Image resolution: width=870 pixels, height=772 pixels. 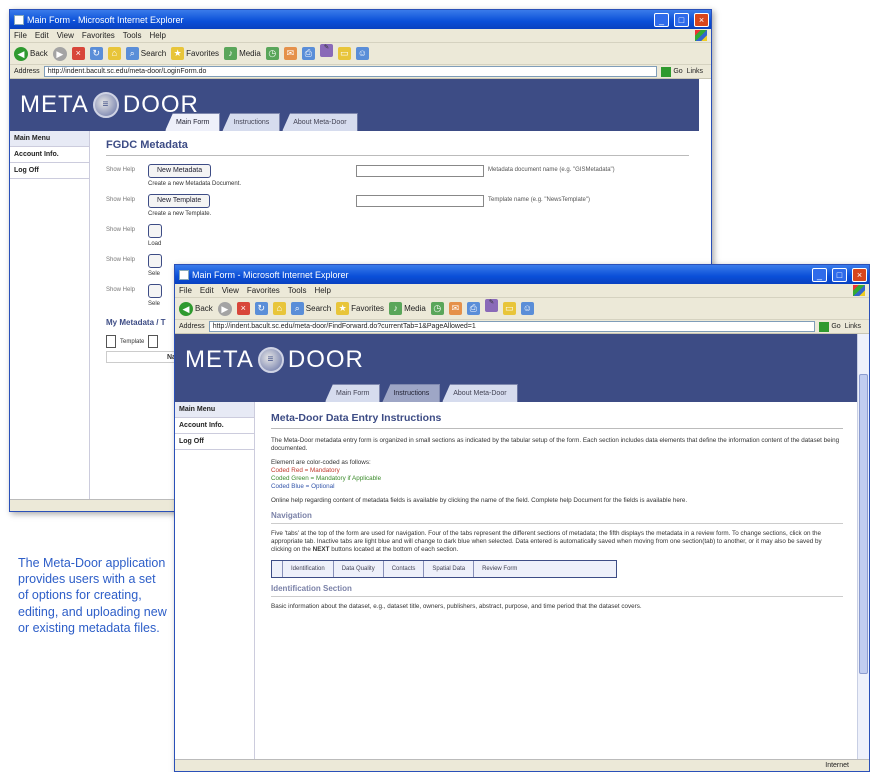 What do you see at coordinates (179, 201) in the screenshot?
I see `new-template-button: New Template` at bounding box center [179, 201].